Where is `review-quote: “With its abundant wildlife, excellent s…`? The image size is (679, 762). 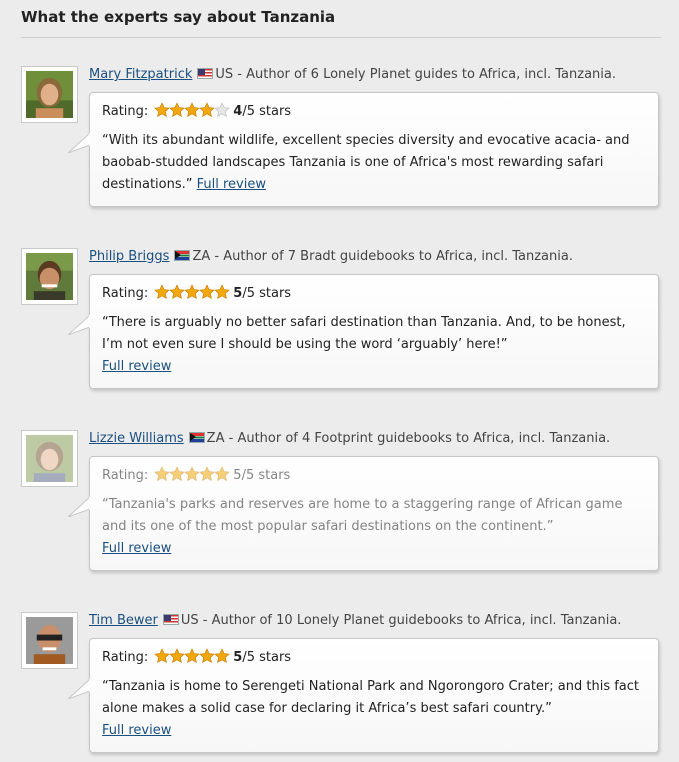
review-quote: “With its abundant wildlife, excellent s… is located at coordinates (374, 163).